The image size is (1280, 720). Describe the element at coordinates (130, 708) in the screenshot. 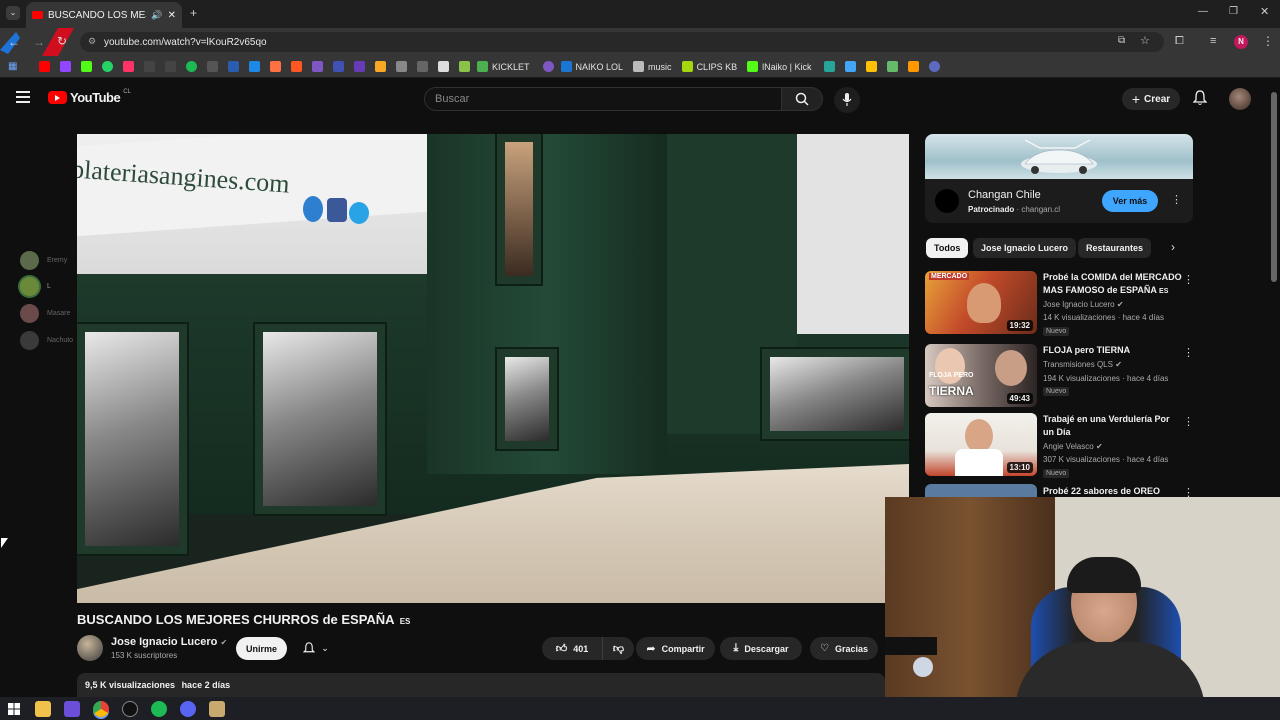

I see `obs-icon` at that location.